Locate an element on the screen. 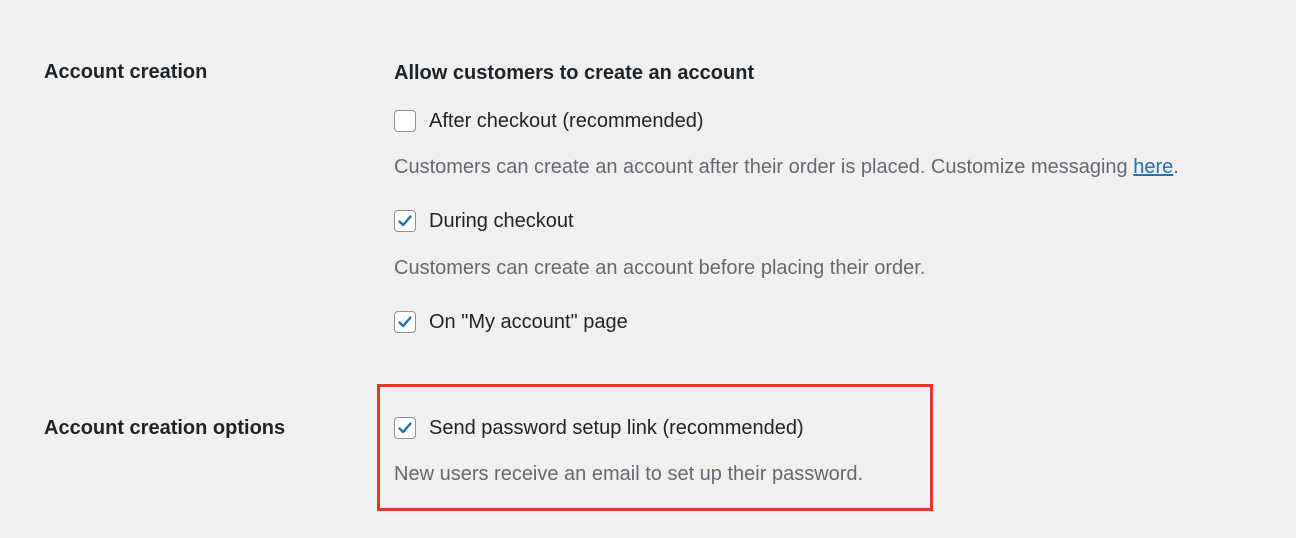  during-checkout-label: During checkout is located at coordinates (501, 221).